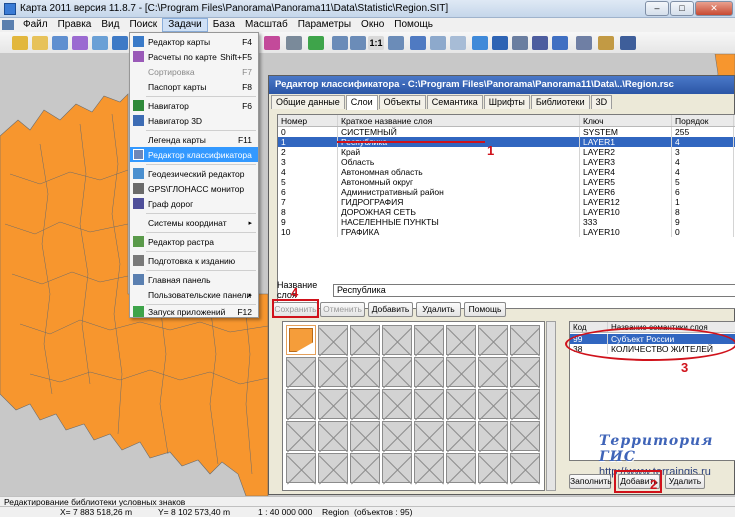  I want to click on legend-icon, so click(606, 43).